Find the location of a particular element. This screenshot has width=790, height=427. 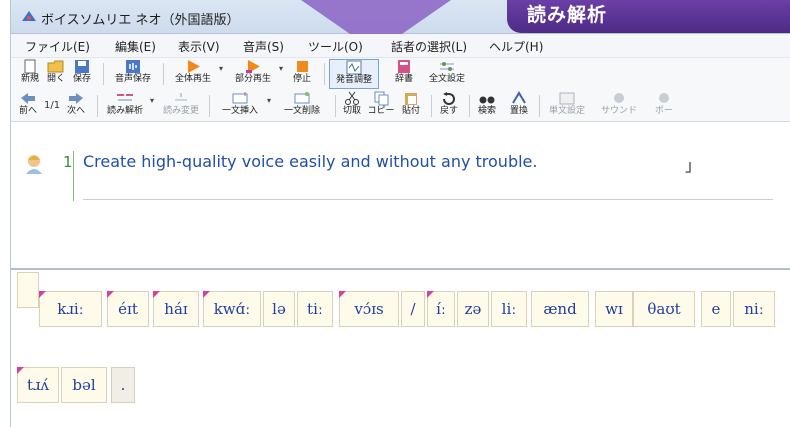

menu-edit: 編集(E) is located at coordinates (135, 46).